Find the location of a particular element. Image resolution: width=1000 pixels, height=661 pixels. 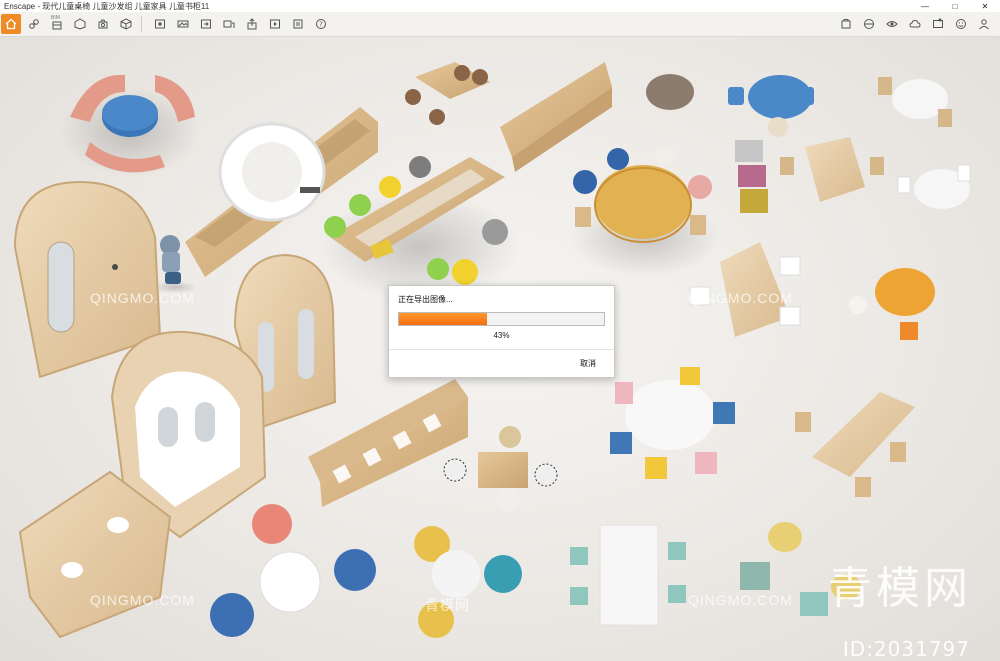

window-title: Enscape - 现代儿童桌椅 儿童沙发组 儿童家具 儿童书柜11 is located at coordinates (107, 6).